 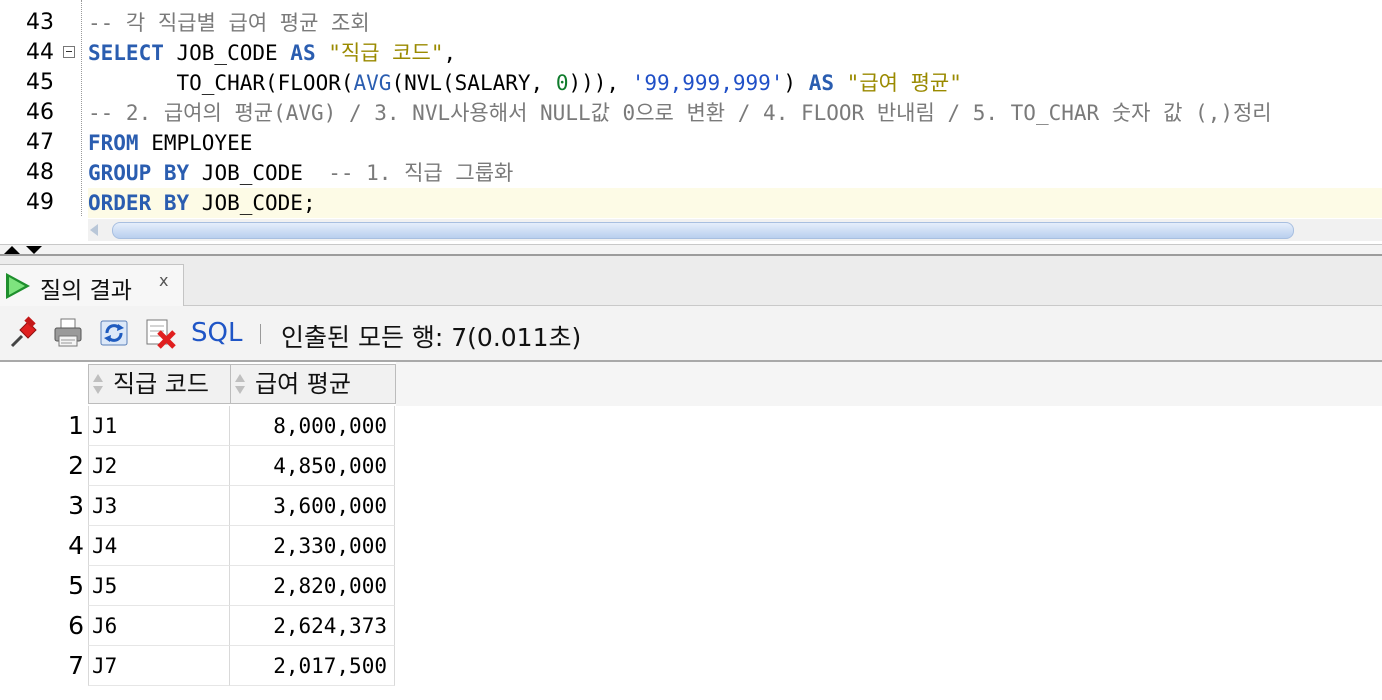 What do you see at coordinates (94, 230) in the screenshot?
I see `scroll-left-arrow-icon` at bounding box center [94, 230].